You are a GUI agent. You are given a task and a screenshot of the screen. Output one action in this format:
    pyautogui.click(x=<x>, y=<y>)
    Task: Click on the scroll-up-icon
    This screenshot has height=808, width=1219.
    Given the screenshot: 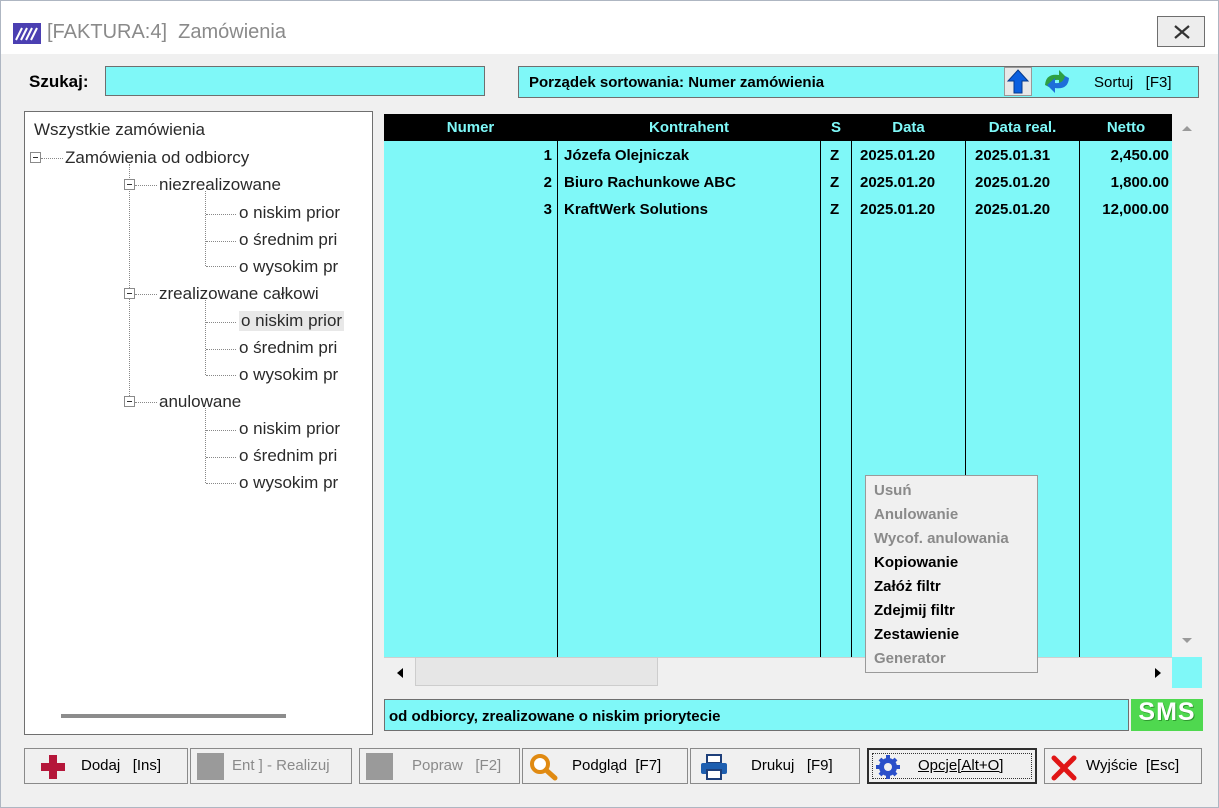 What is the action you would take?
    pyautogui.click(x=1187, y=128)
    